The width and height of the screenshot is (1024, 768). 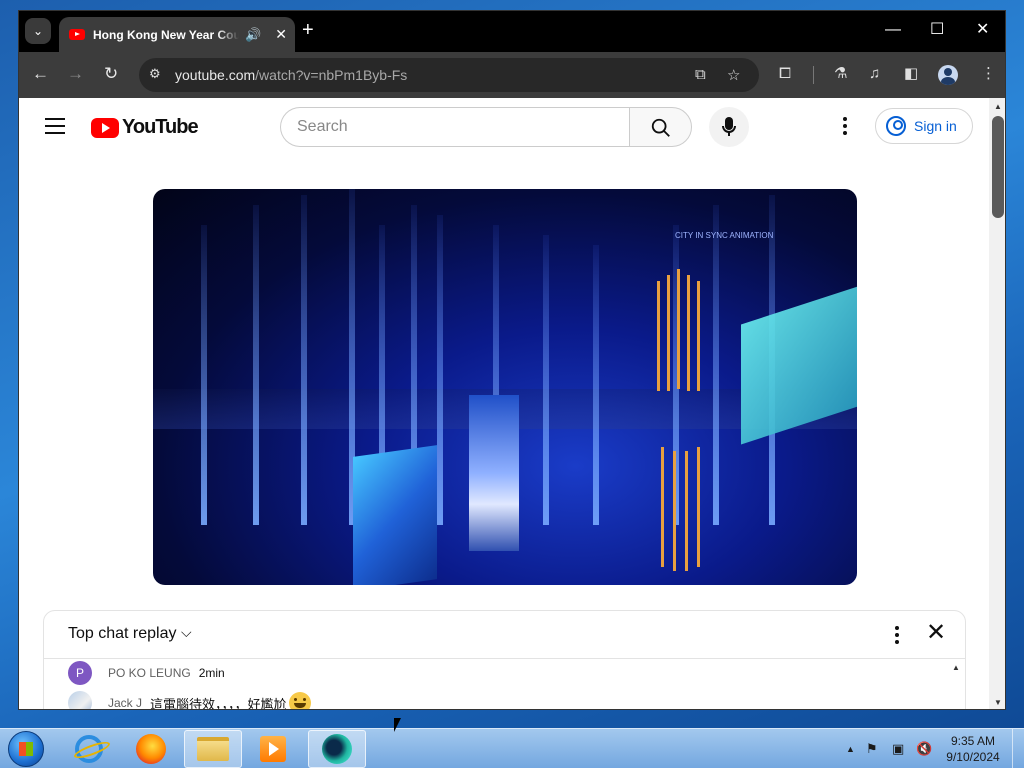 I want to click on internet-explorer-icon, so click(x=89, y=749).